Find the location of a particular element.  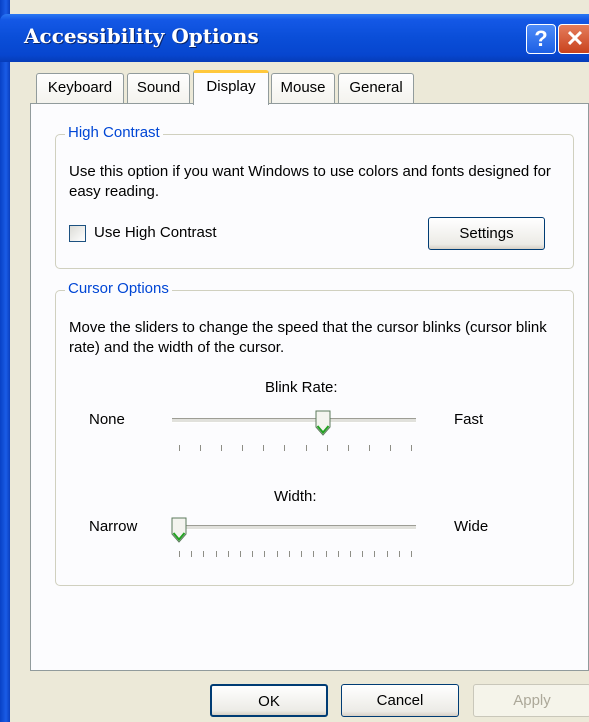

use-high-contrast-checkbox is located at coordinates (77, 233).